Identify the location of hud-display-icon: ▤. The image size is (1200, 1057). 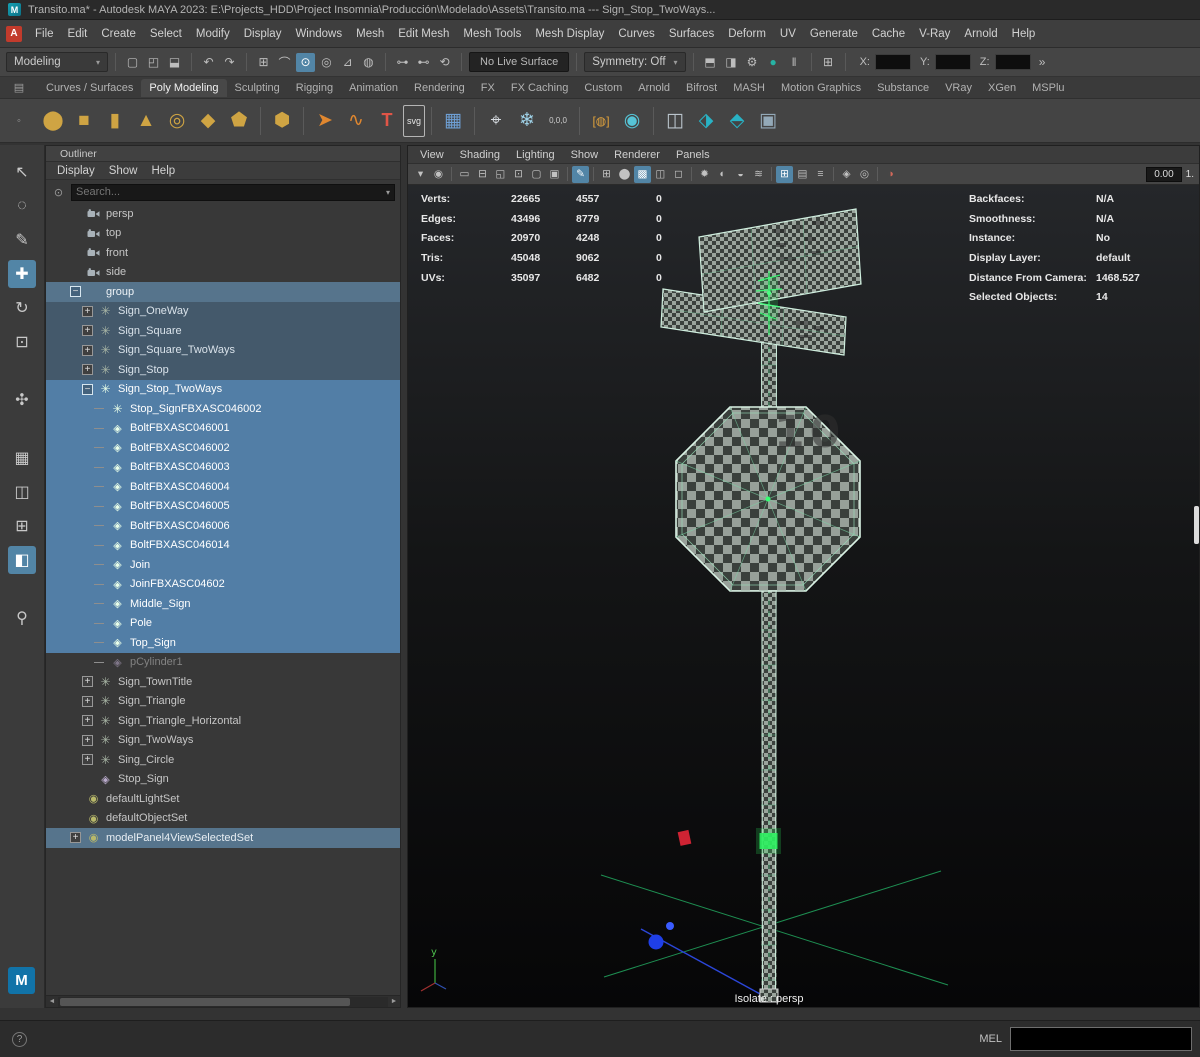
(802, 174).